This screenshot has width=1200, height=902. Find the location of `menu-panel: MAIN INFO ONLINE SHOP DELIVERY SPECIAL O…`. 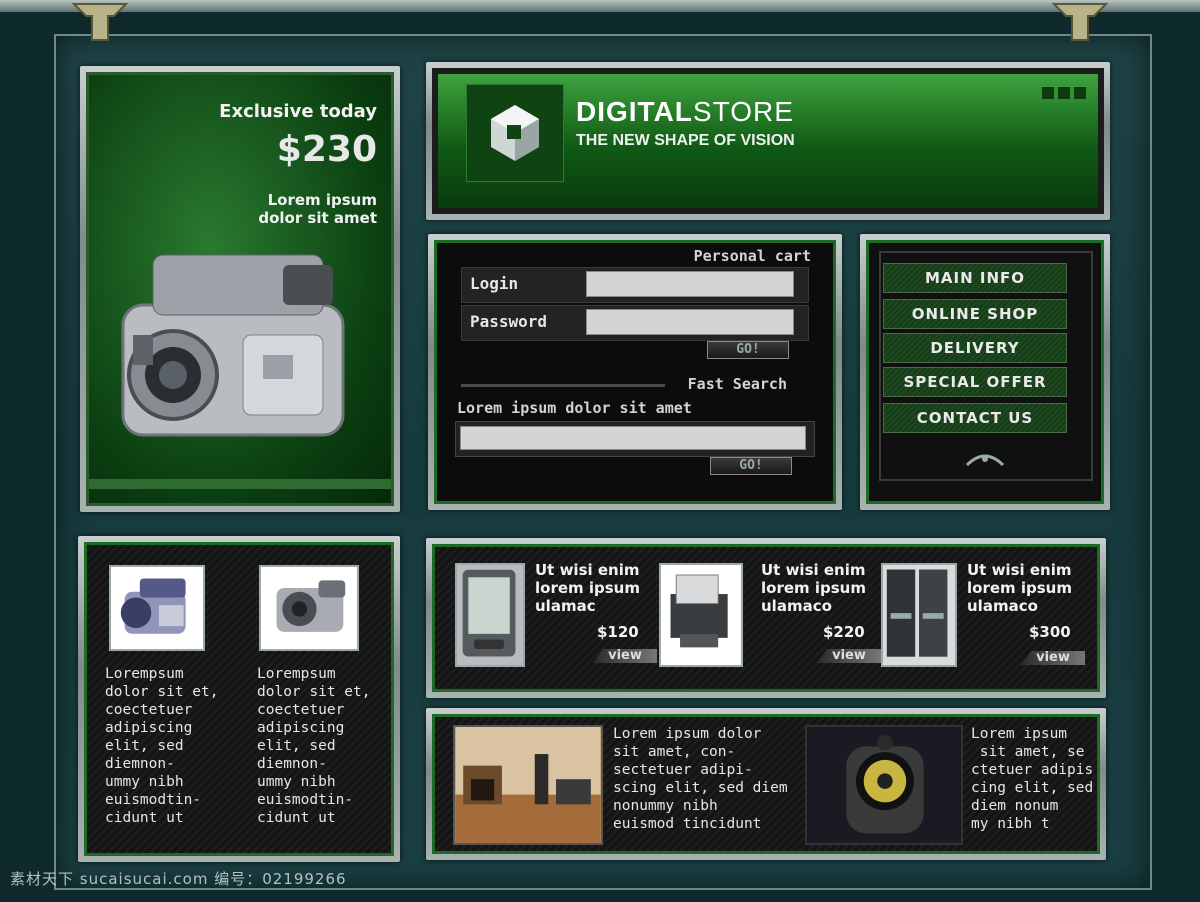

menu-panel: MAIN INFO ONLINE SHOP DELIVERY SPECIAL O… is located at coordinates (985, 372).